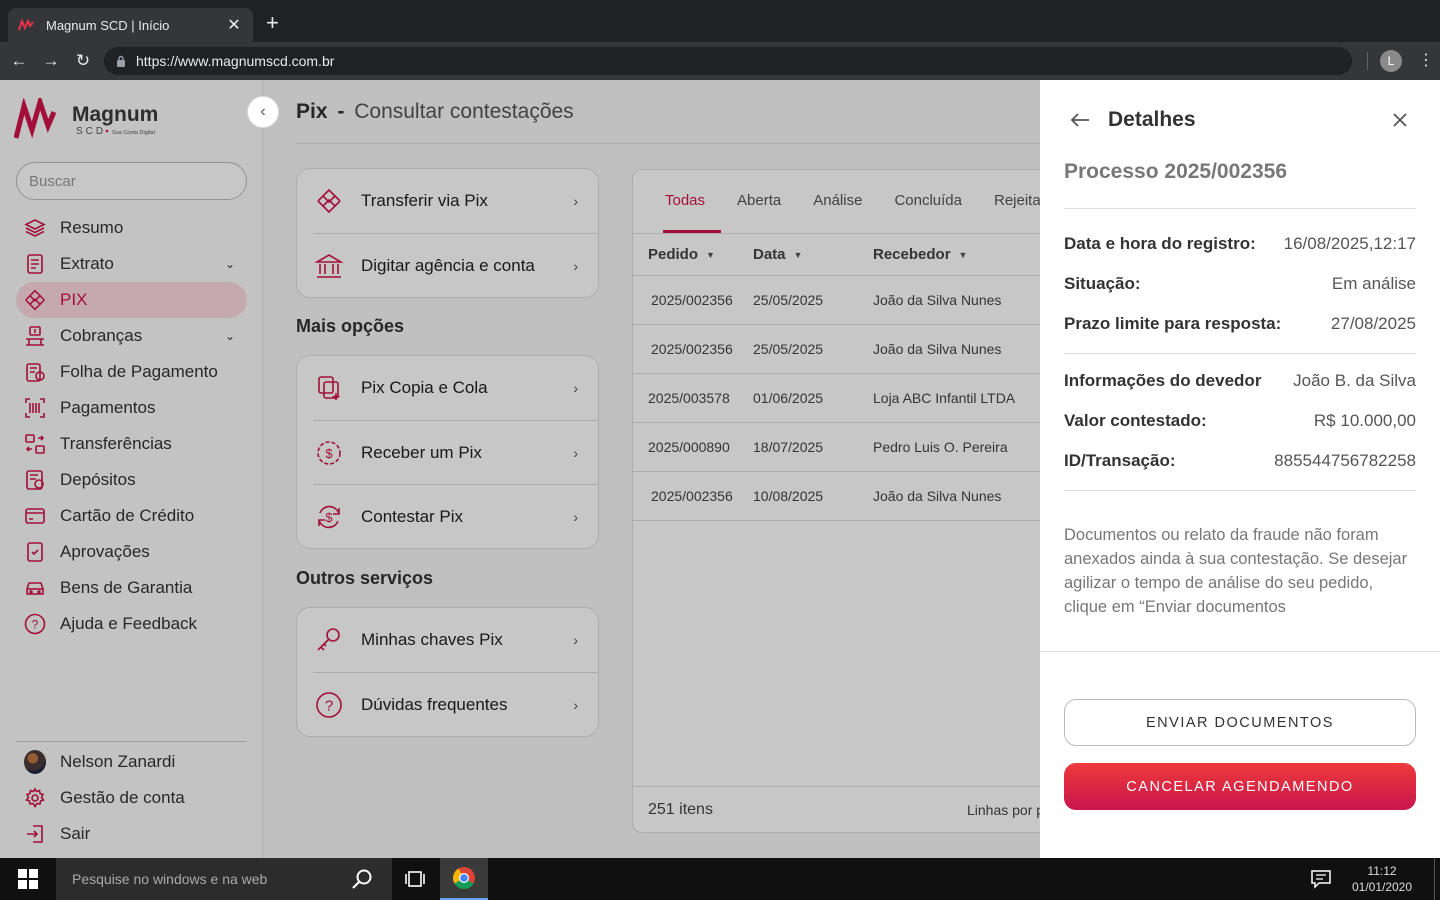  I want to click on close-icon, so click(1400, 120).